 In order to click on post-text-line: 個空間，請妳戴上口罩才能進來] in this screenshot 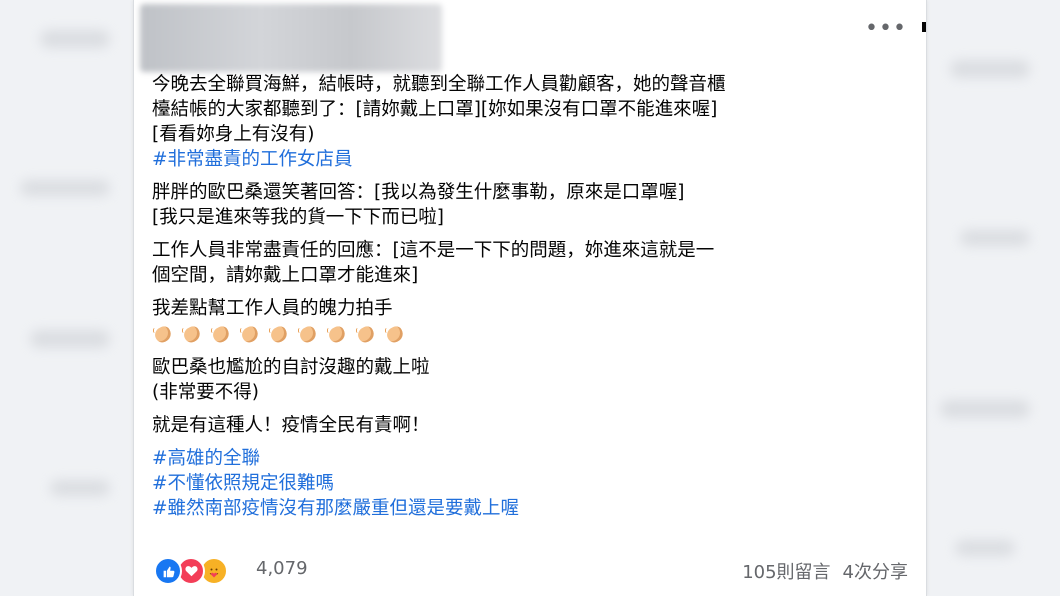, I will do `click(285, 275)`.